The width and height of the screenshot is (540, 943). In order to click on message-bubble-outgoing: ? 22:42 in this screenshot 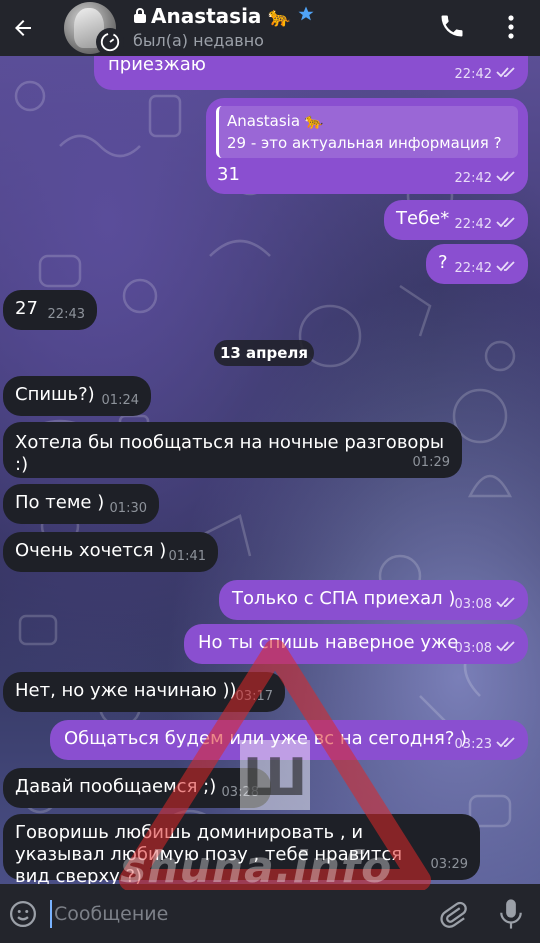, I will do `click(477, 264)`.